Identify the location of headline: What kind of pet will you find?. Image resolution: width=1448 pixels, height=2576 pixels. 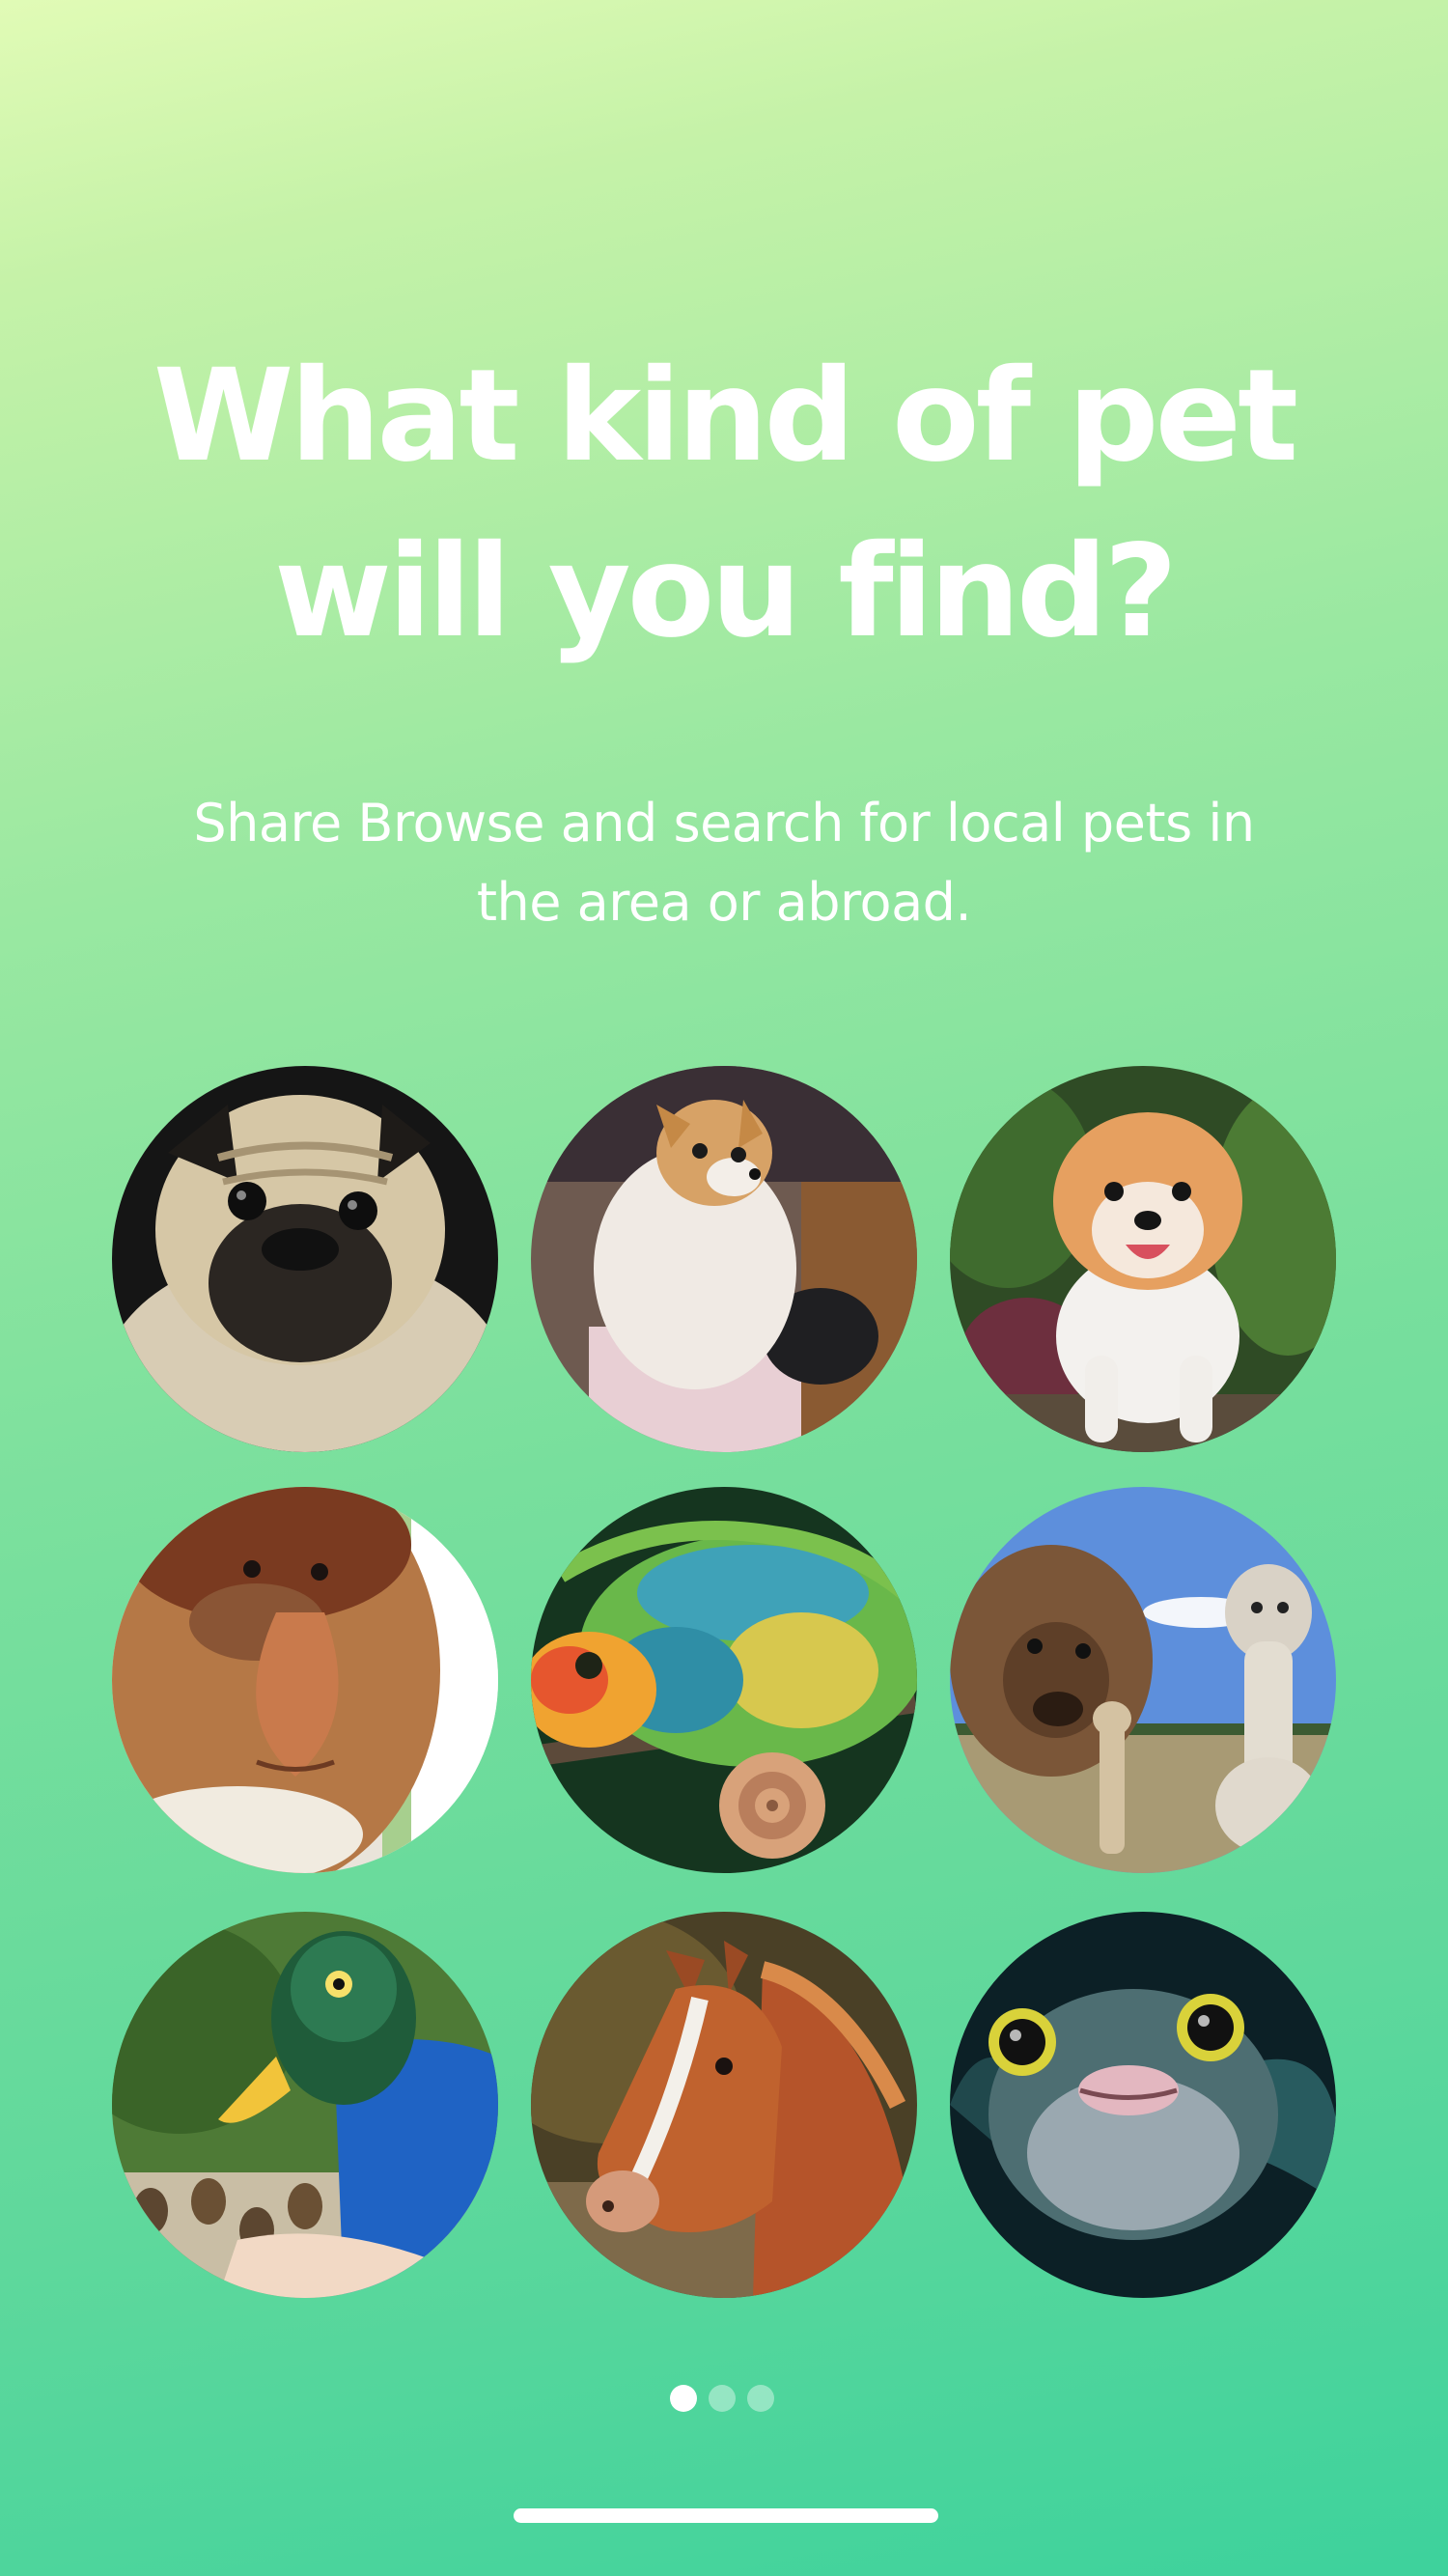
(724, 504).